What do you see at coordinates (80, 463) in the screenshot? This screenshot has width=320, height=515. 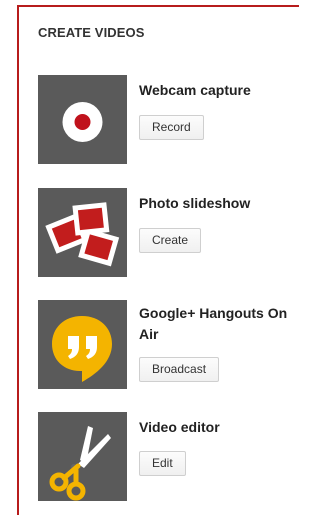 I see `scissors-icon` at bounding box center [80, 463].